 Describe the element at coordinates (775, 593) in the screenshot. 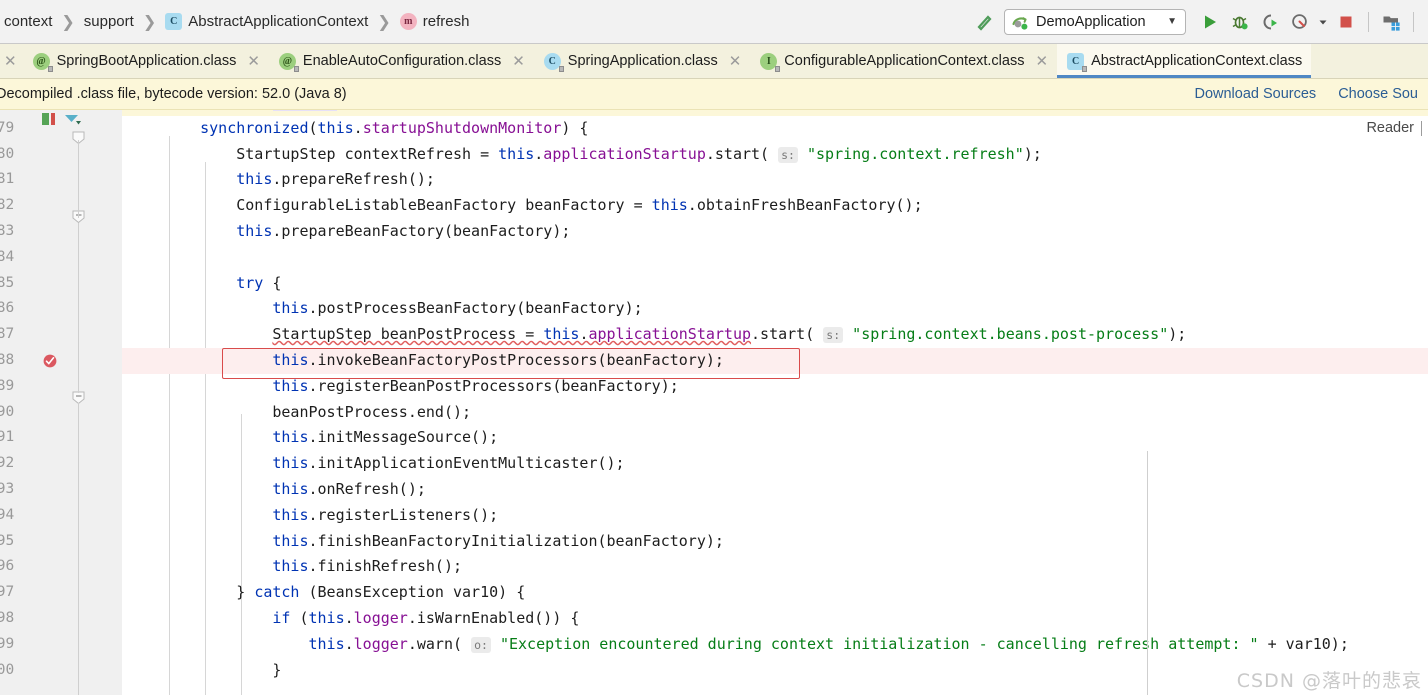

I see `code-line-597: } catch (BeansException var10) {` at that location.